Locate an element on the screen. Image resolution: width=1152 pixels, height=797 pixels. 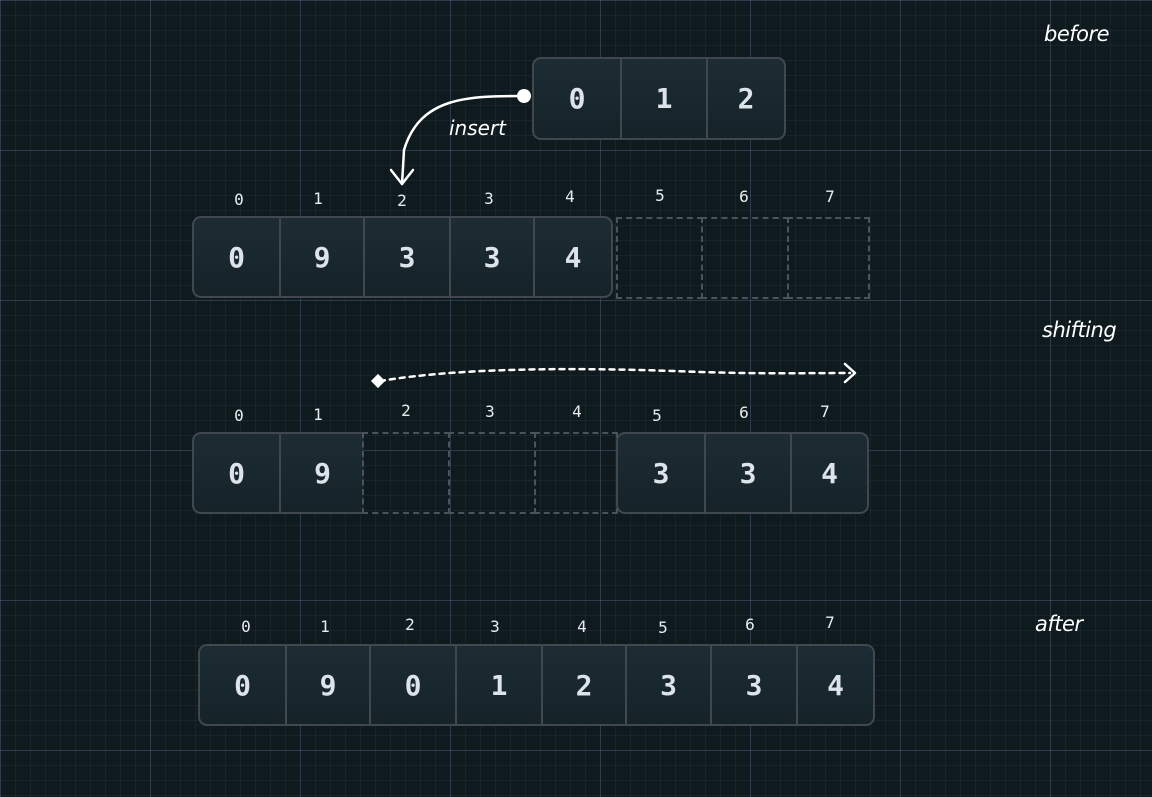
shifting-left-array: 0 9 is located at coordinates (278, 473).